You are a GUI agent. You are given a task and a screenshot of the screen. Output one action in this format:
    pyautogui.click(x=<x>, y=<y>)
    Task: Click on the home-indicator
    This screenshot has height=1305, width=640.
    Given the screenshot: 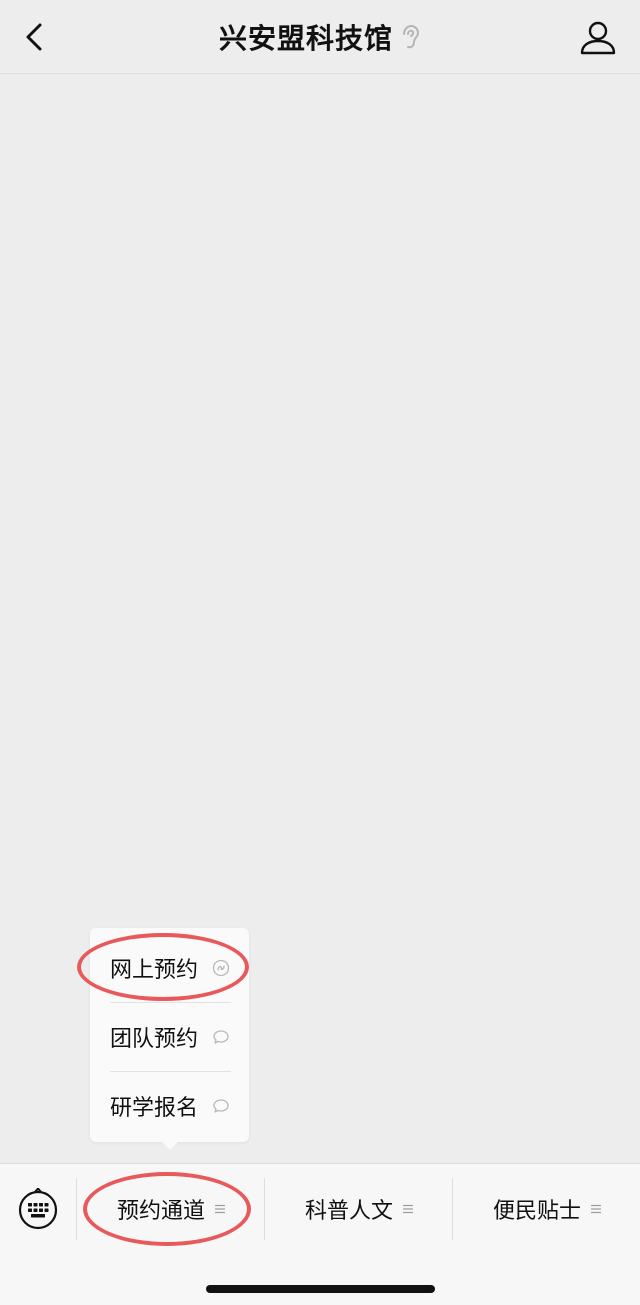 What is the action you would take?
    pyautogui.click(x=320, y=1289)
    